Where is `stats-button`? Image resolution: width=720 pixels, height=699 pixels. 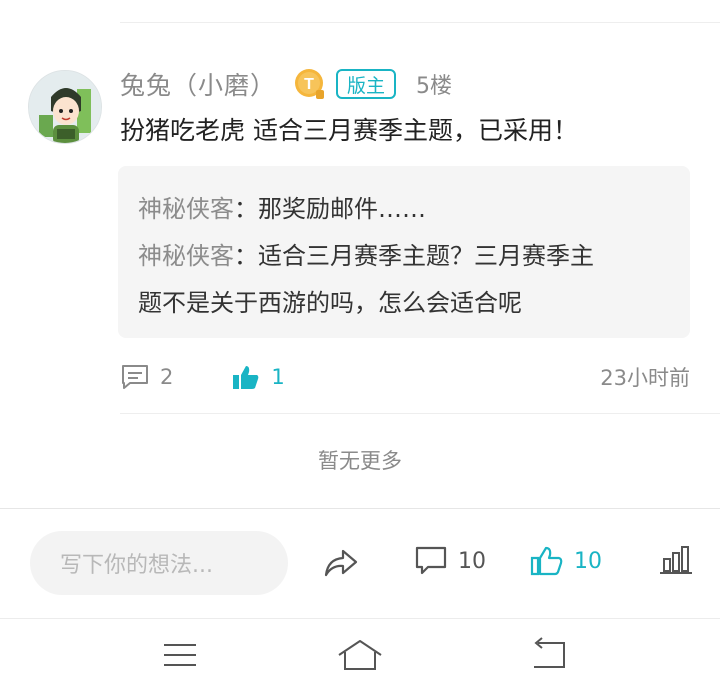 stats-button is located at coordinates (676, 560).